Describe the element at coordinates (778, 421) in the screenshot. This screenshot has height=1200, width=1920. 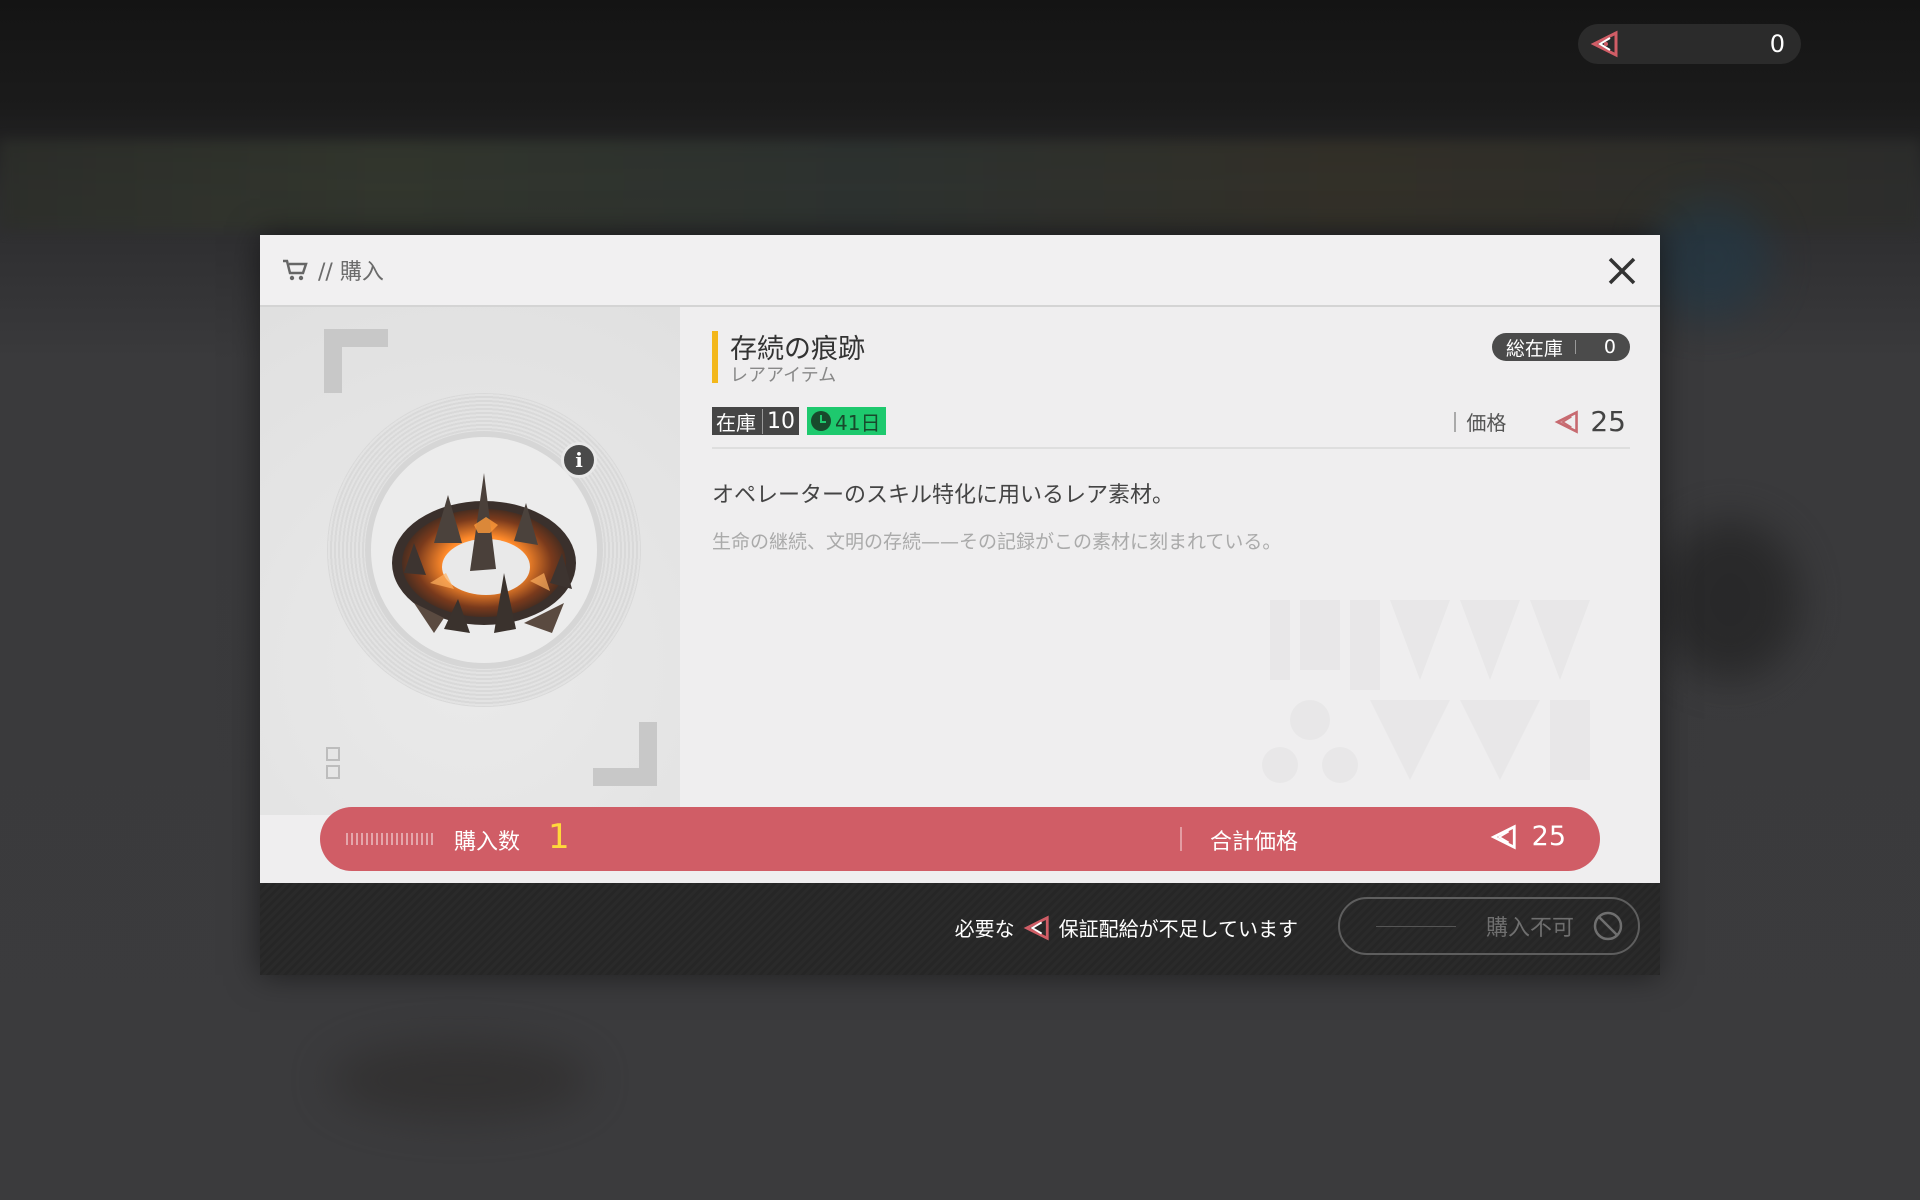
I see `stock-value: 10` at that location.